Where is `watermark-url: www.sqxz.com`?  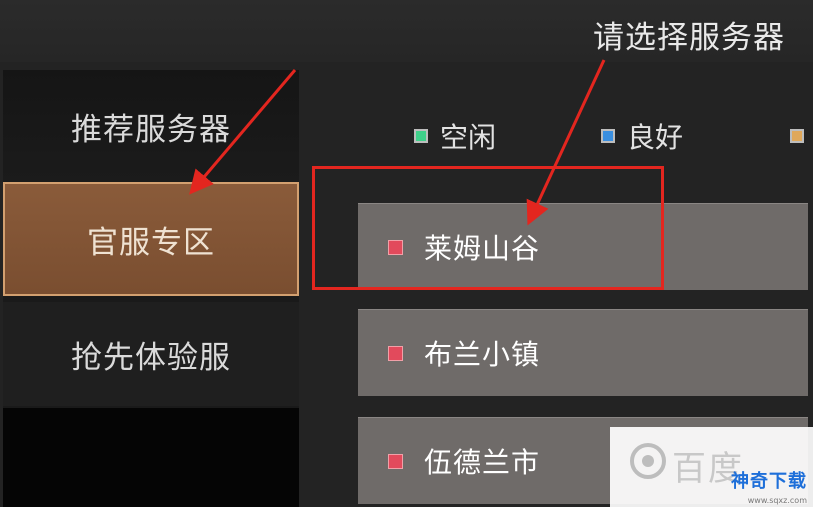 watermark-url: www.sqxz.com is located at coordinates (777, 500).